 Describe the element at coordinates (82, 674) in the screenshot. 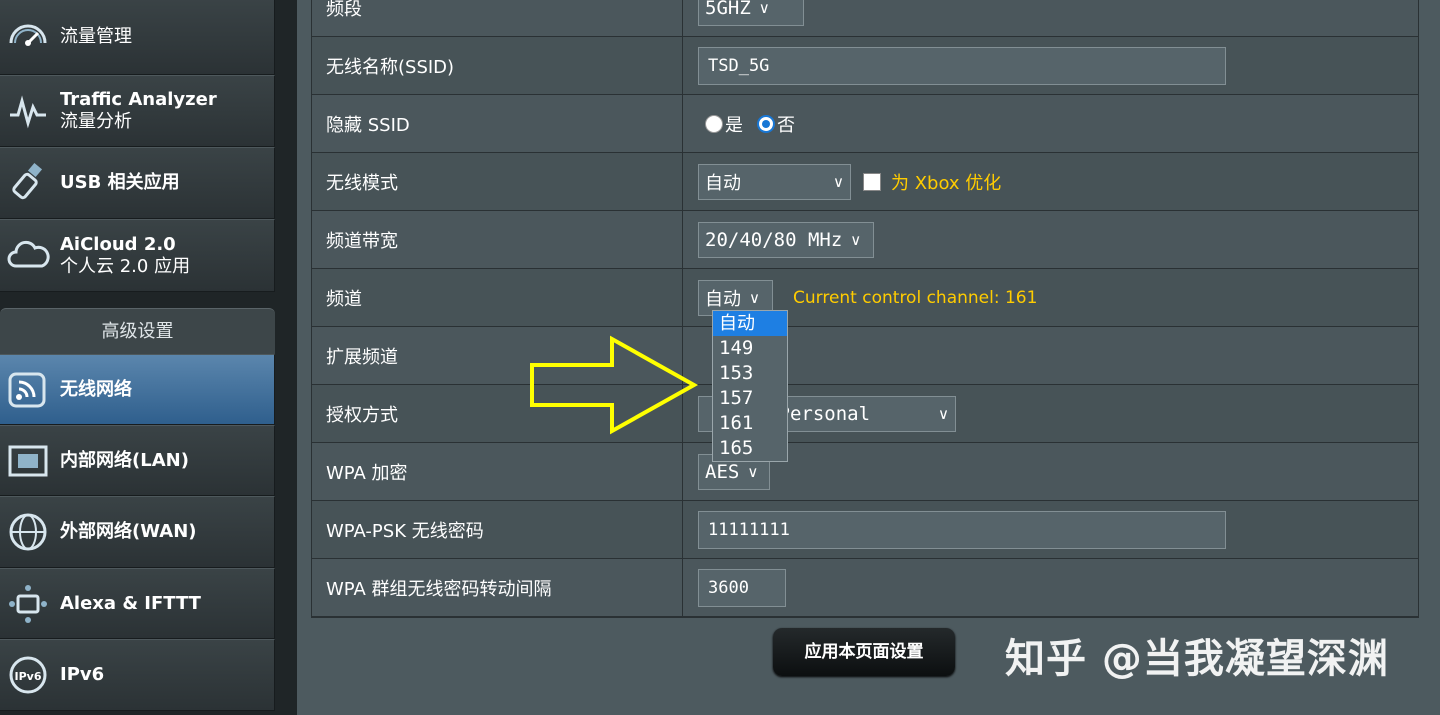

I see `sidebar-item-label: IPv6` at that location.